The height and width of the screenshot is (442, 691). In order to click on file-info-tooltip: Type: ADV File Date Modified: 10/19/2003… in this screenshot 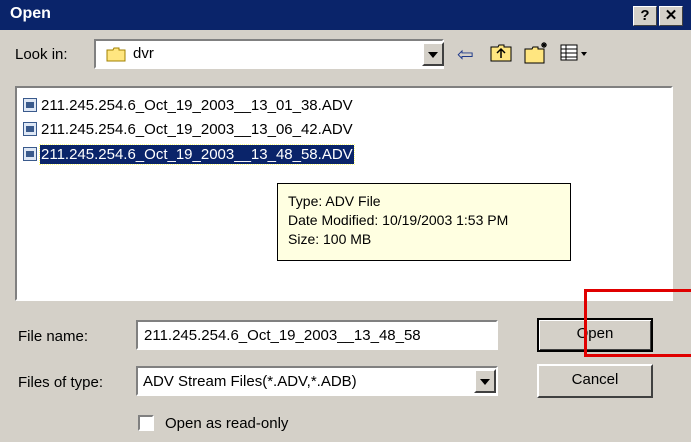, I will do `click(424, 222)`.